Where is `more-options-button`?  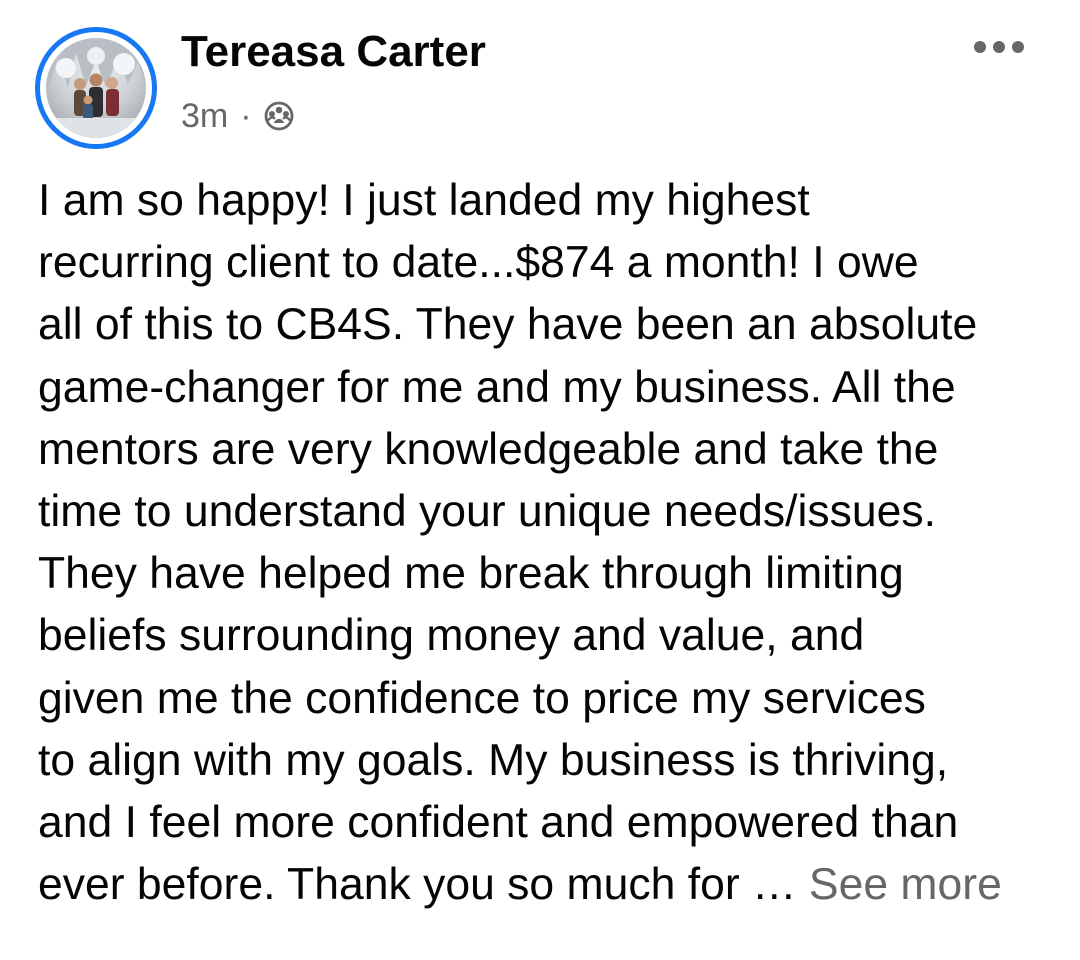
more-options-button is located at coordinates (999, 47).